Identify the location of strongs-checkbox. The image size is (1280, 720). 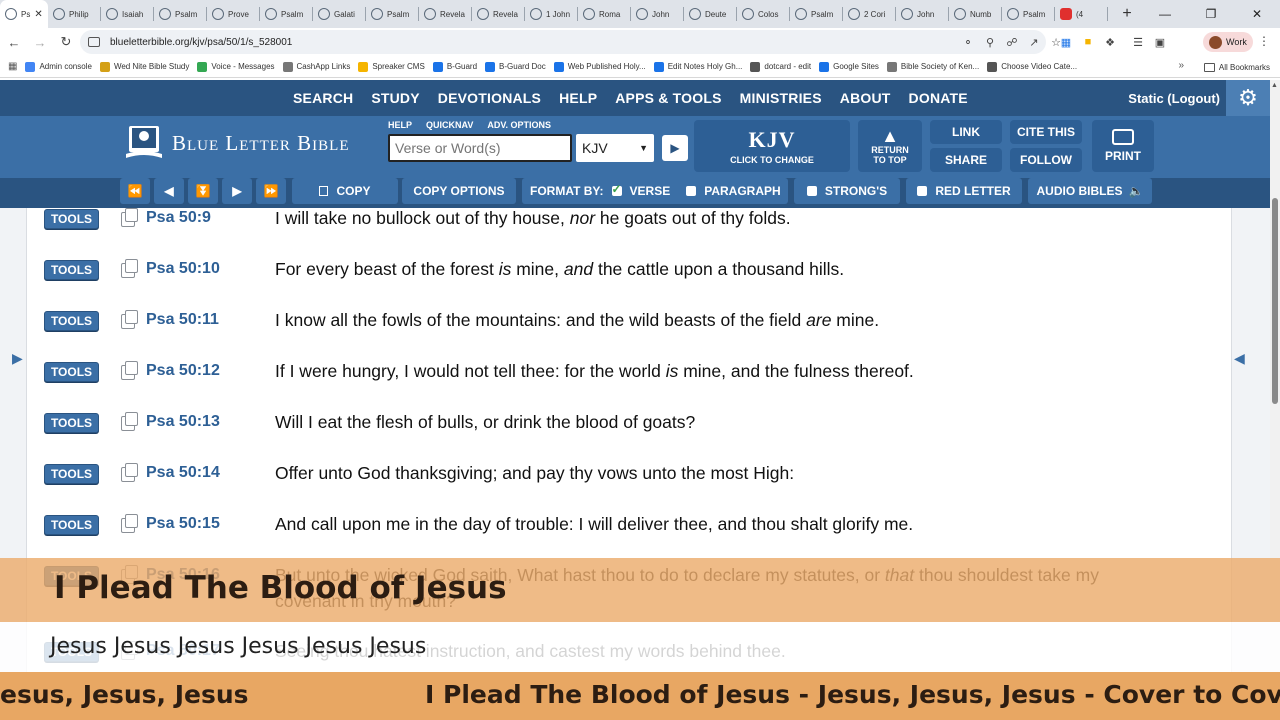
(811, 191).